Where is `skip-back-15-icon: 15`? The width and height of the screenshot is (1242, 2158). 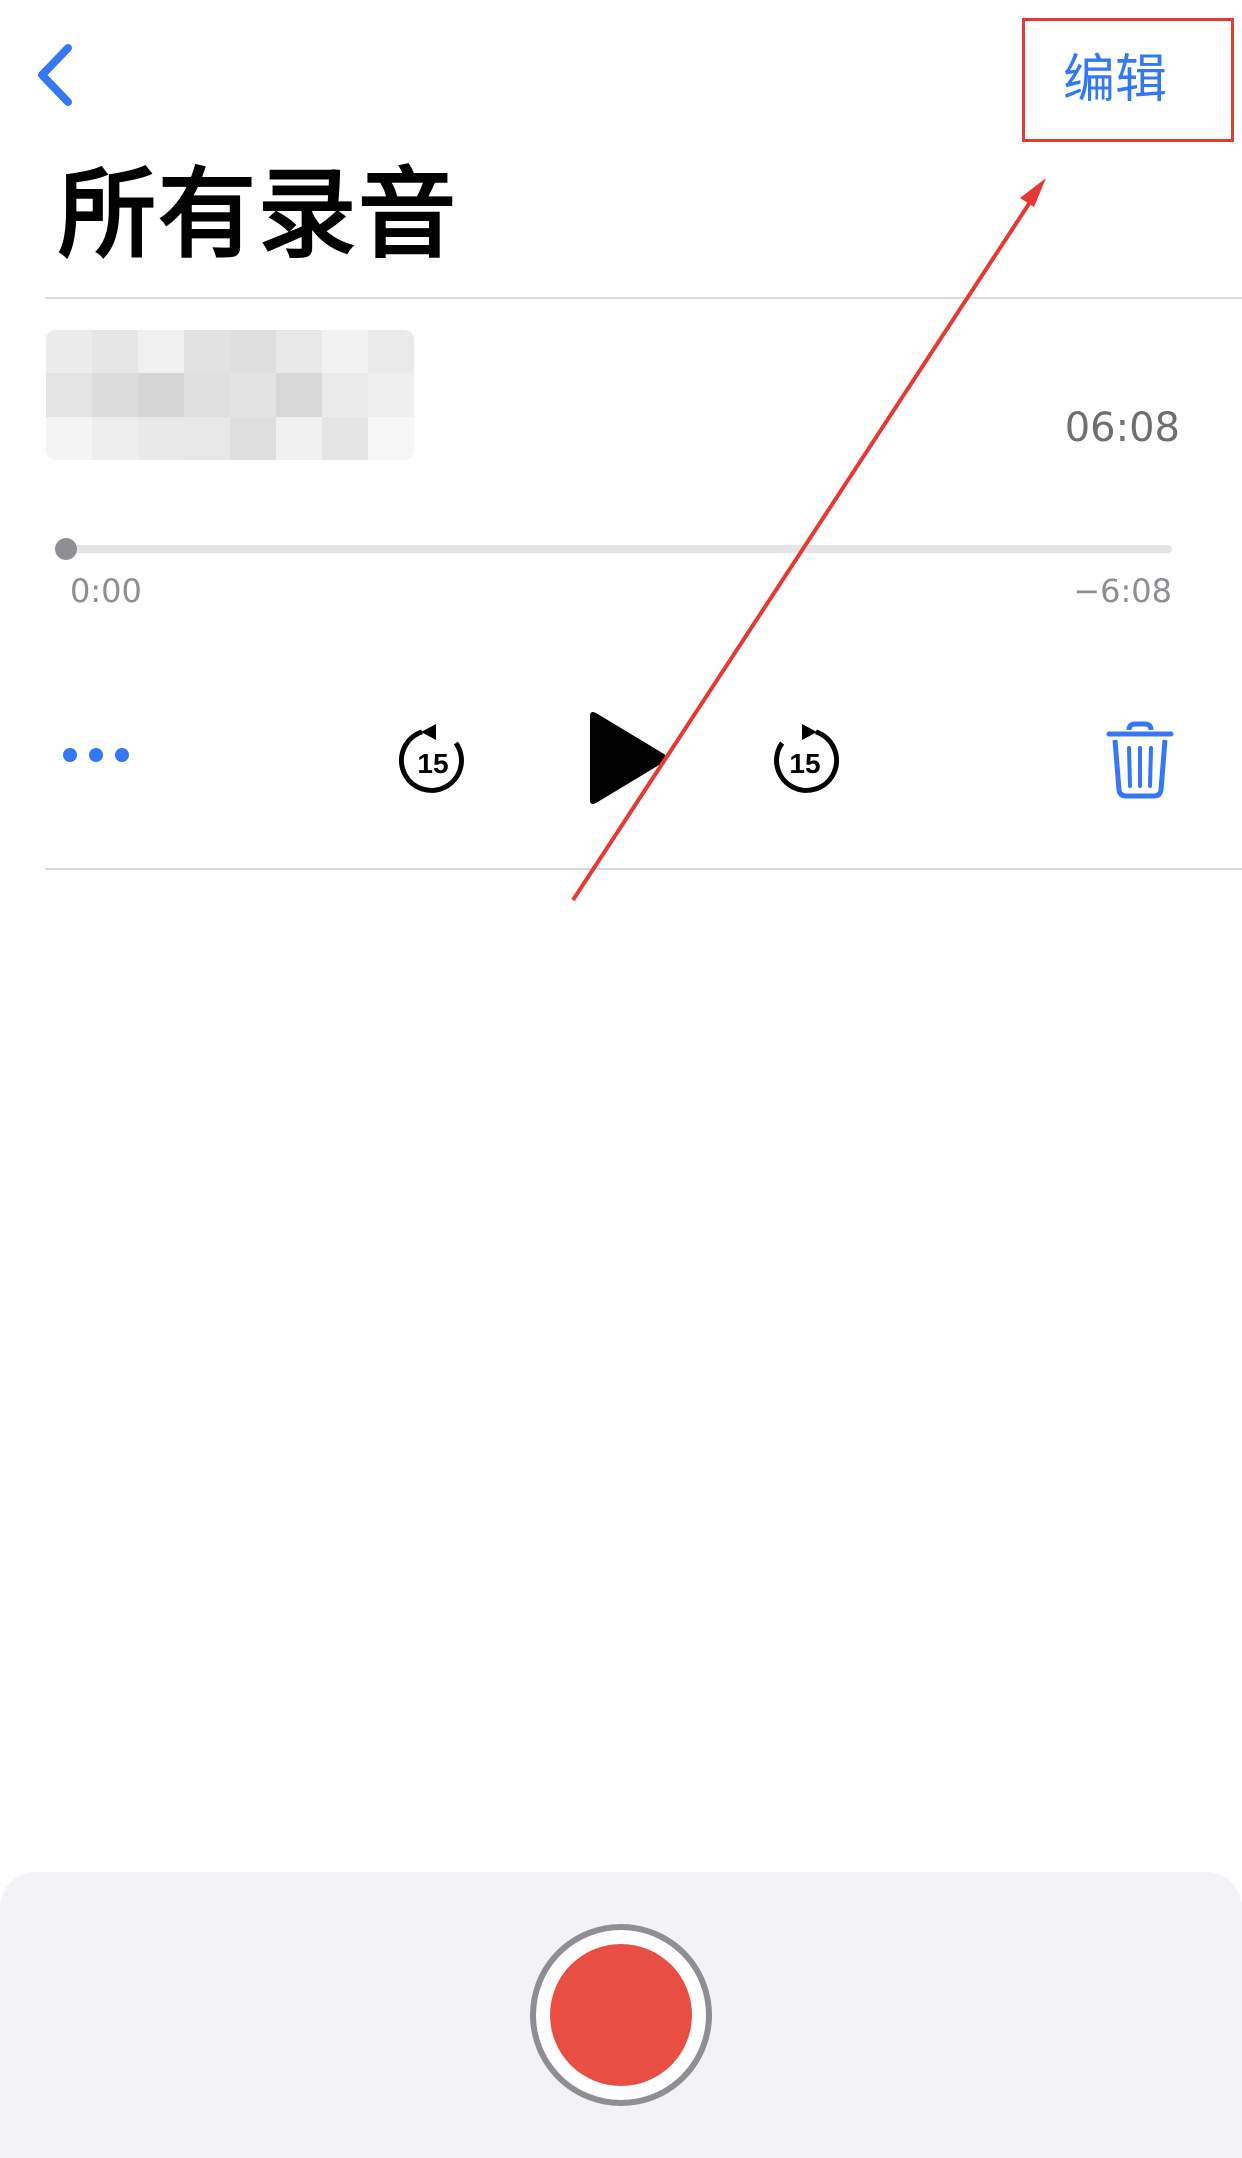 skip-back-15-icon: 15 is located at coordinates (431, 758).